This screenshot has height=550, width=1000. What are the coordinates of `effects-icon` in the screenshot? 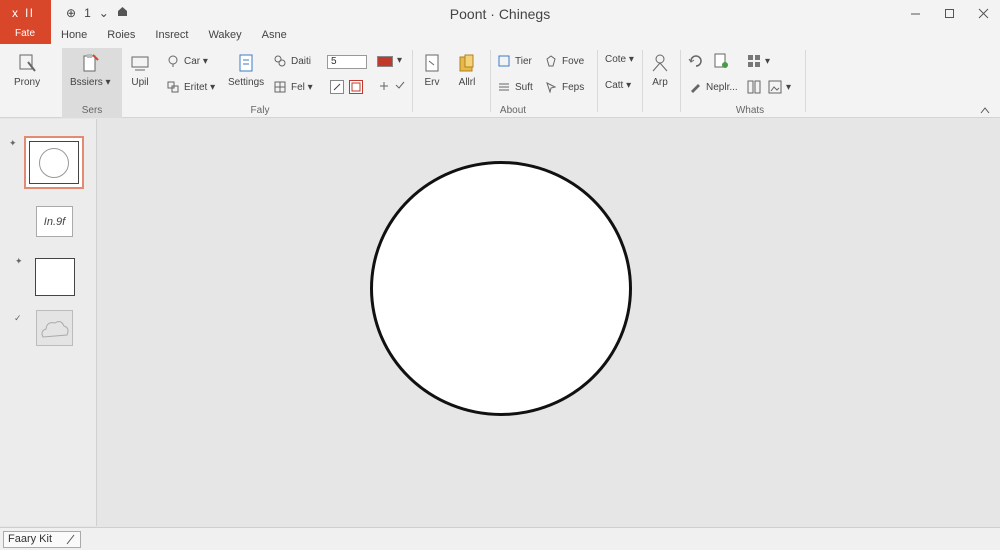 It's located at (384, 86).